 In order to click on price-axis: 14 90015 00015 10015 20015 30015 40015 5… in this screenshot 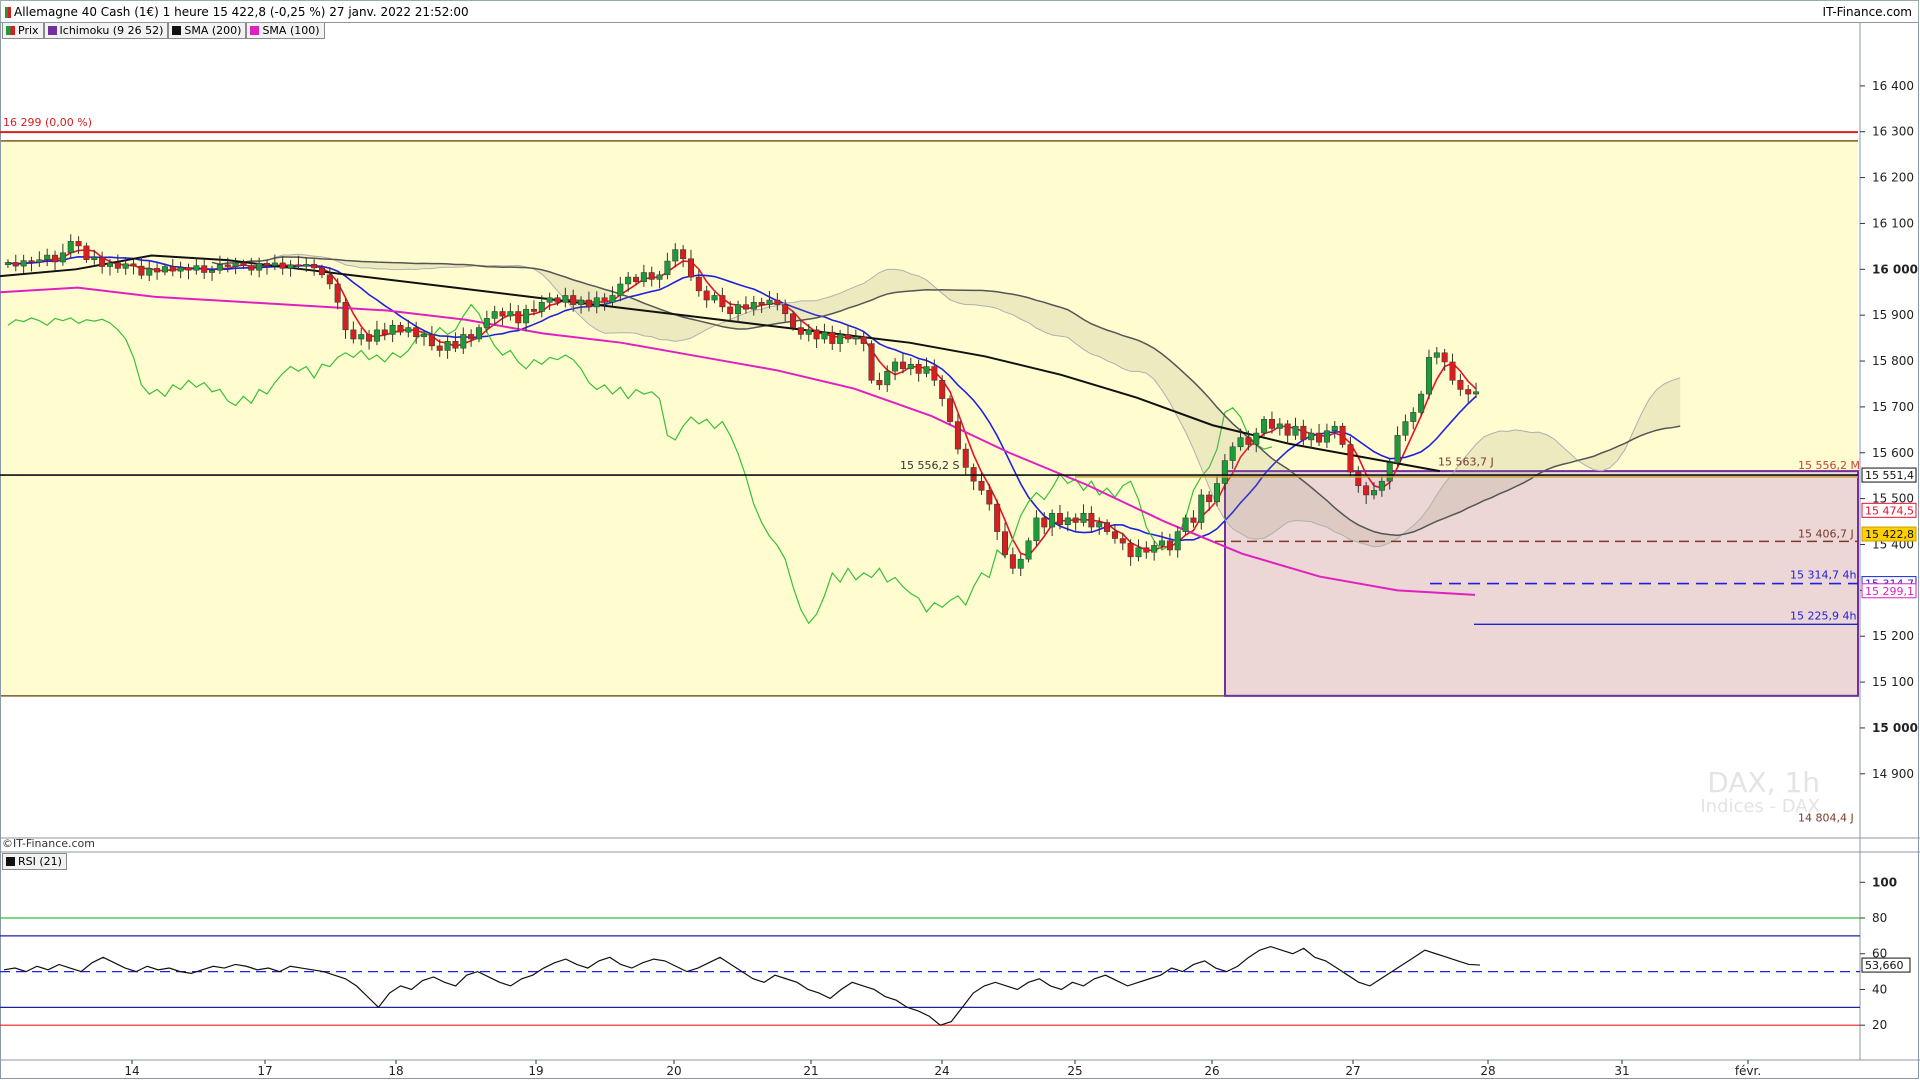, I will do `click(1889, 430)`.